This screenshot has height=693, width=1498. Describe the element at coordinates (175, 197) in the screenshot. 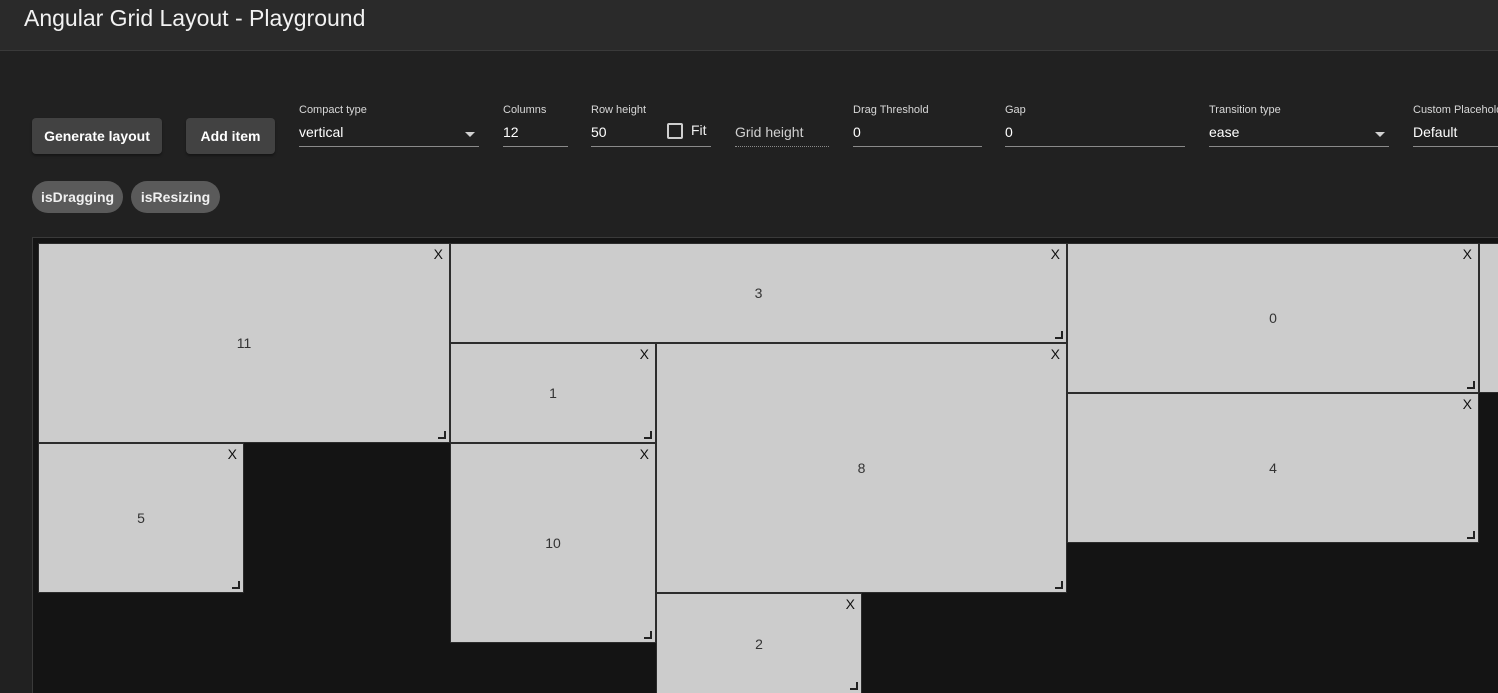

I see `chip-is-resizing: isResizing` at that location.